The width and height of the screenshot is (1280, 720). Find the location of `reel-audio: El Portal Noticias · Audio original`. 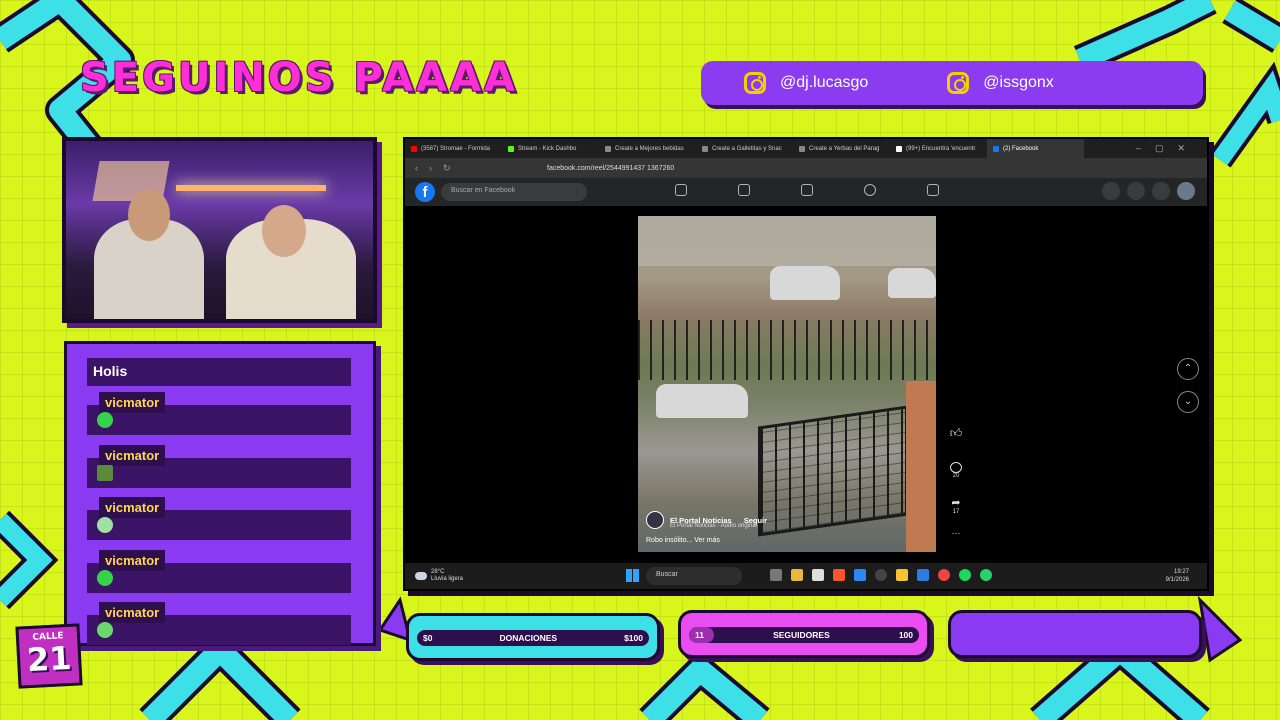

reel-audio: El Portal Noticias · Audio original is located at coordinates (718, 526).